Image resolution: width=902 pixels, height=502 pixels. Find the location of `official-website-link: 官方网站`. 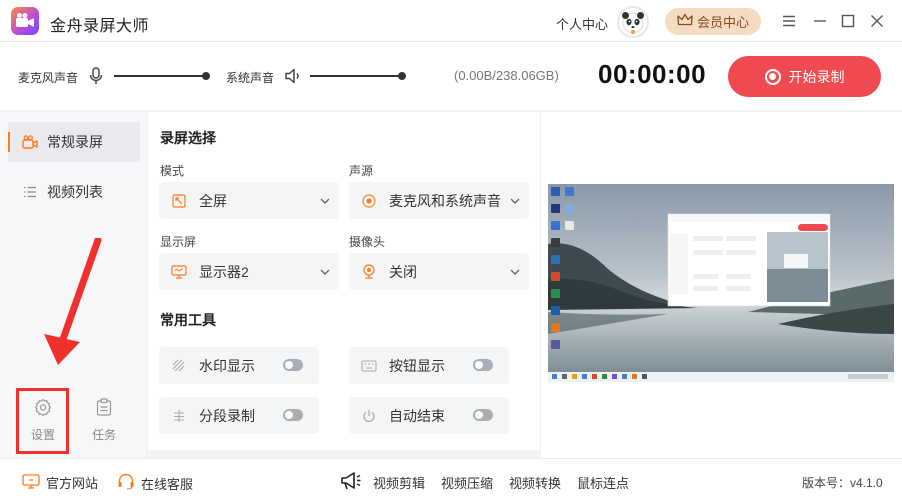

official-website-link: 官方网站 is located at coordinates (60, 482).